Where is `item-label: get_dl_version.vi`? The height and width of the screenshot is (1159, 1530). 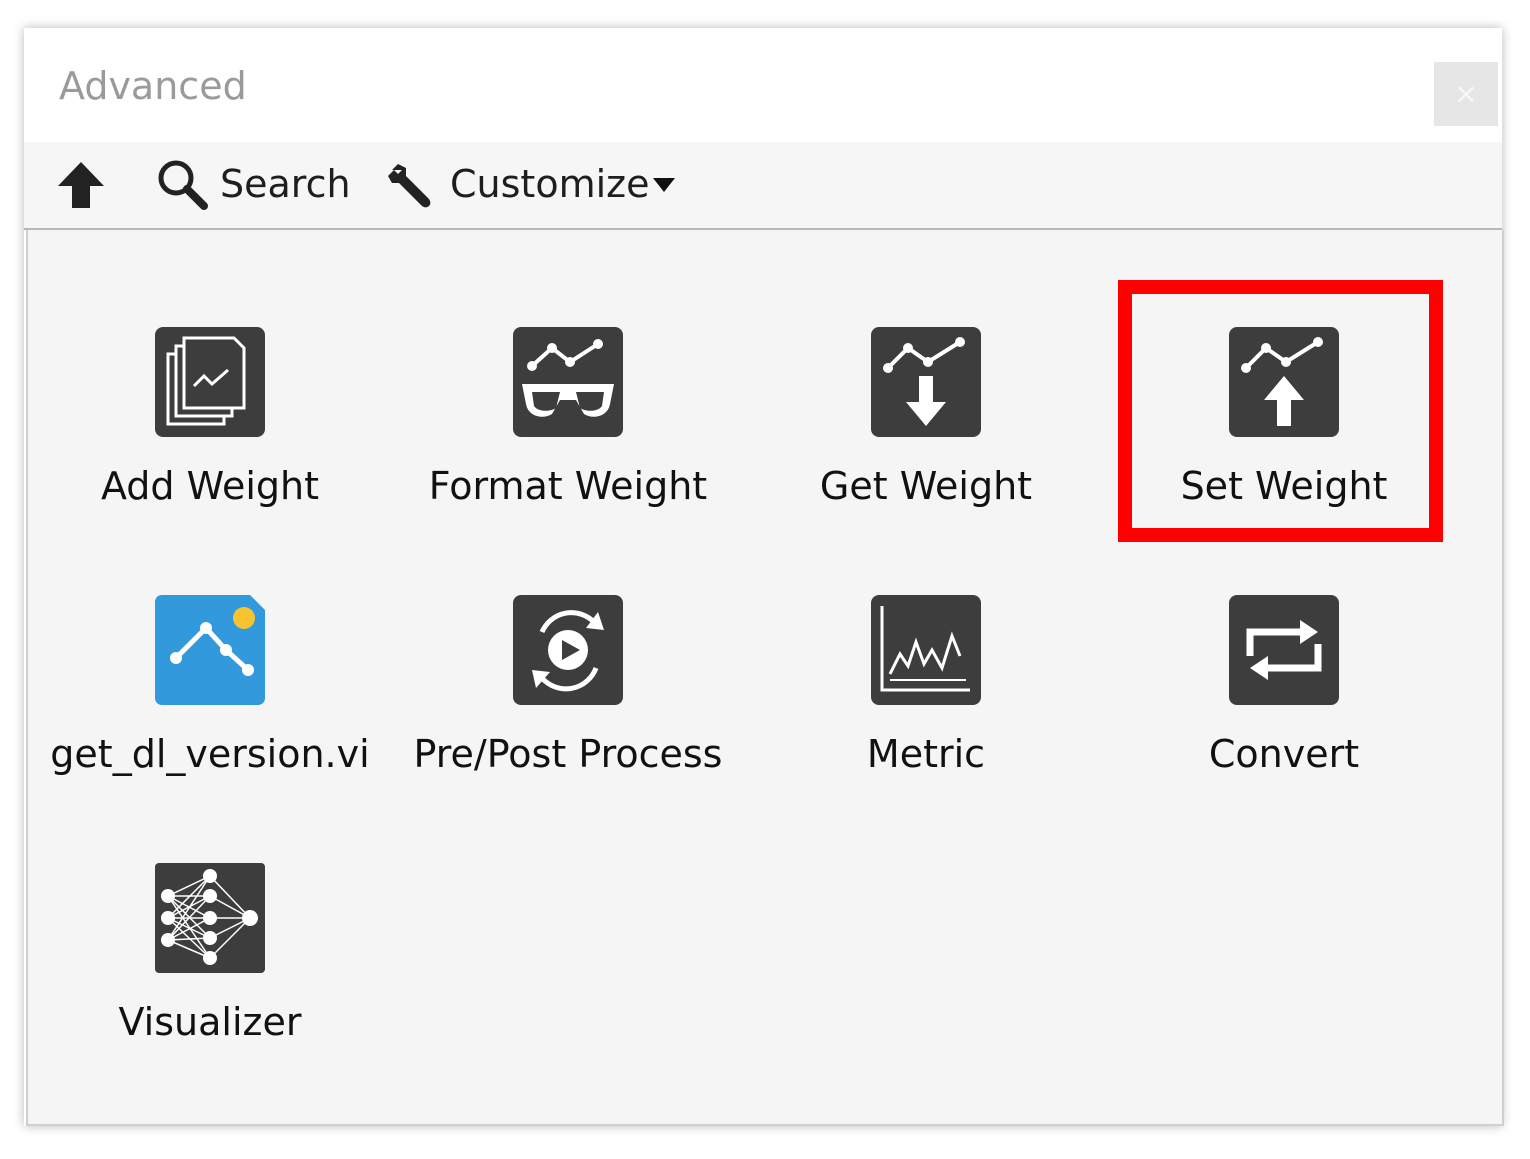
item-label: get_dl_version.vi is located at coordinates (210, 754).